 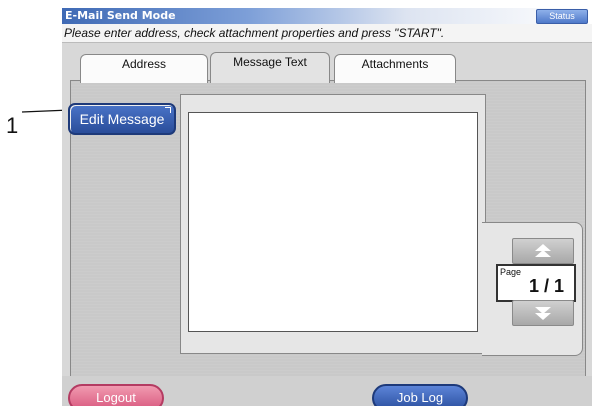 I want to click on double-chevron-up-icon, so click(x=543, y=250).